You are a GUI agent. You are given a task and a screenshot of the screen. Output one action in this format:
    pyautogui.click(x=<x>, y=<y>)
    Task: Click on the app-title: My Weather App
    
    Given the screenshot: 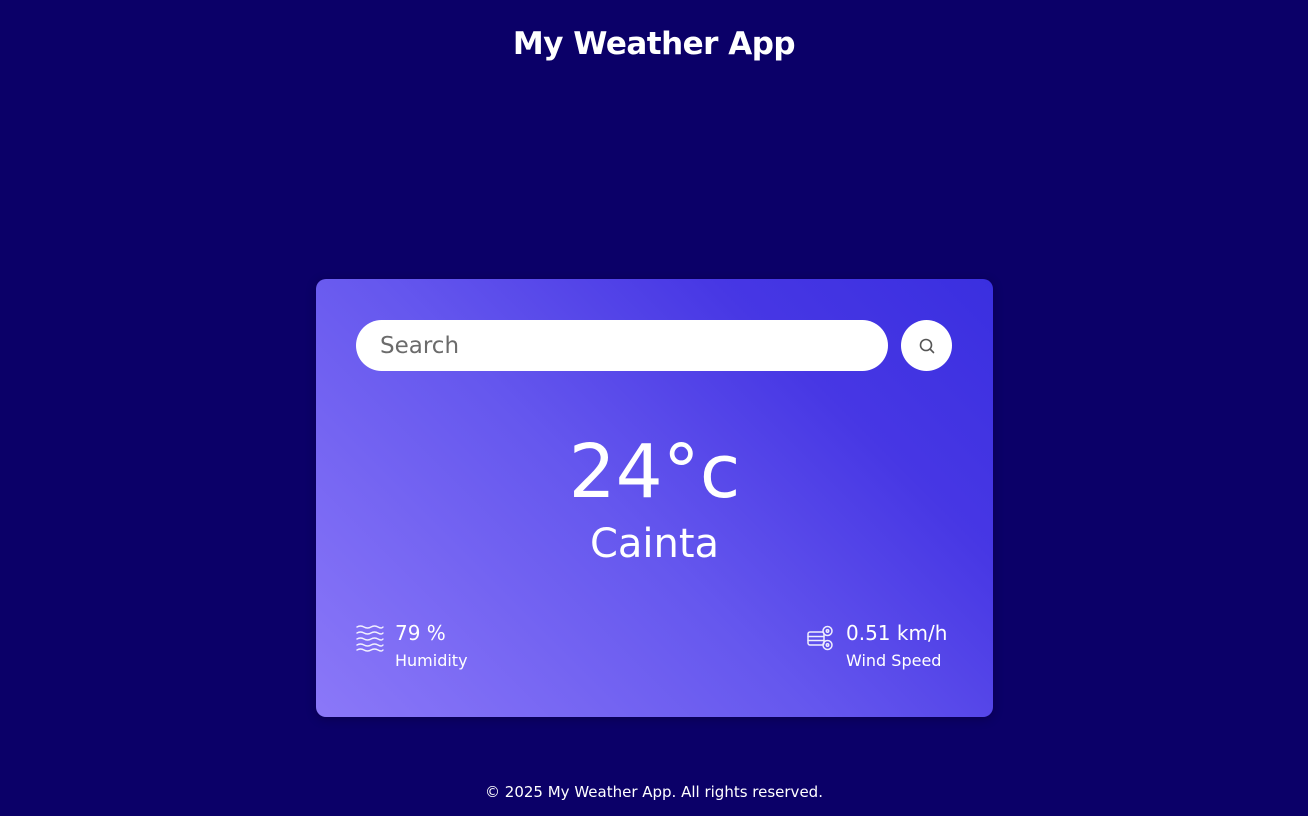 What is the action you would take?
    pyautogui.click(x=654, y=44)
    